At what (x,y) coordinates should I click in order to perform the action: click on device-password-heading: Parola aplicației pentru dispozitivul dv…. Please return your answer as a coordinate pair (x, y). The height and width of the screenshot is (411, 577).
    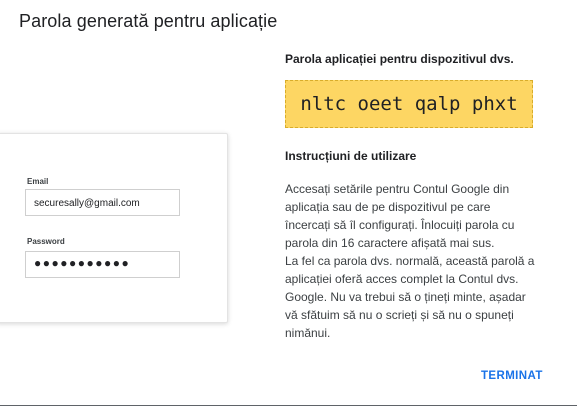
    Looking at the image, I should click on (399, 59).